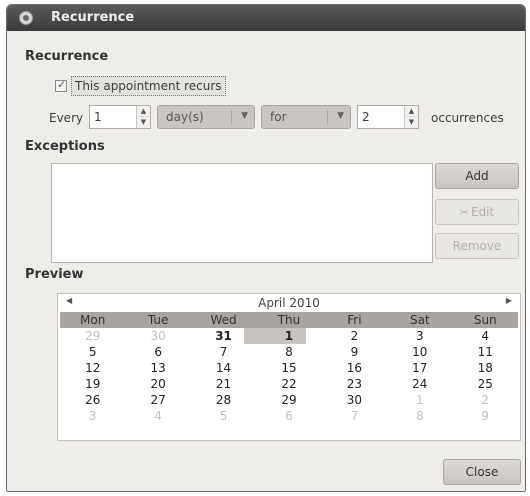  I want to click on edit-tools-icon: ✂, so click(464, 212).